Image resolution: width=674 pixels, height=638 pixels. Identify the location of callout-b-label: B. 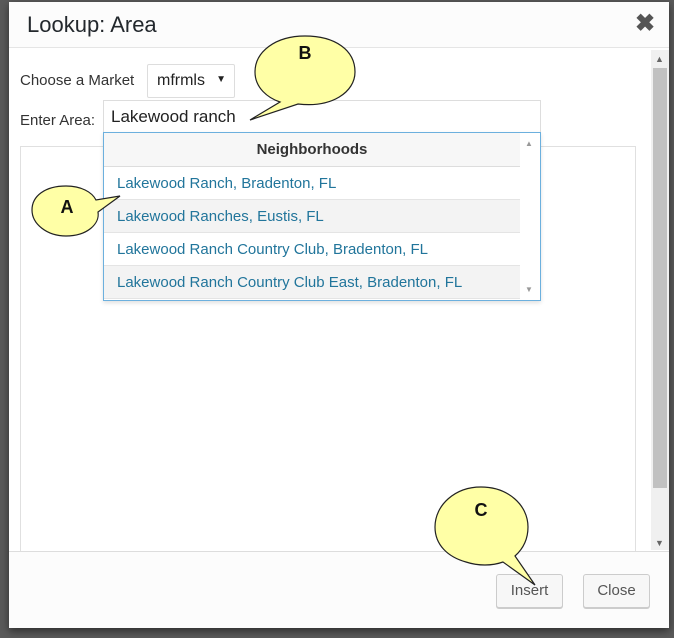
(305, 53).